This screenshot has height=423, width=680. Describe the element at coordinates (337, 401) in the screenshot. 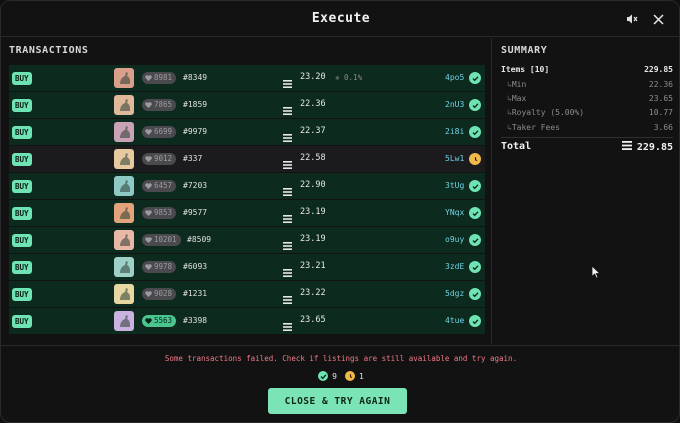

I see `close-and-retry-button: CLOSE & TRY AGAIN` at that location.